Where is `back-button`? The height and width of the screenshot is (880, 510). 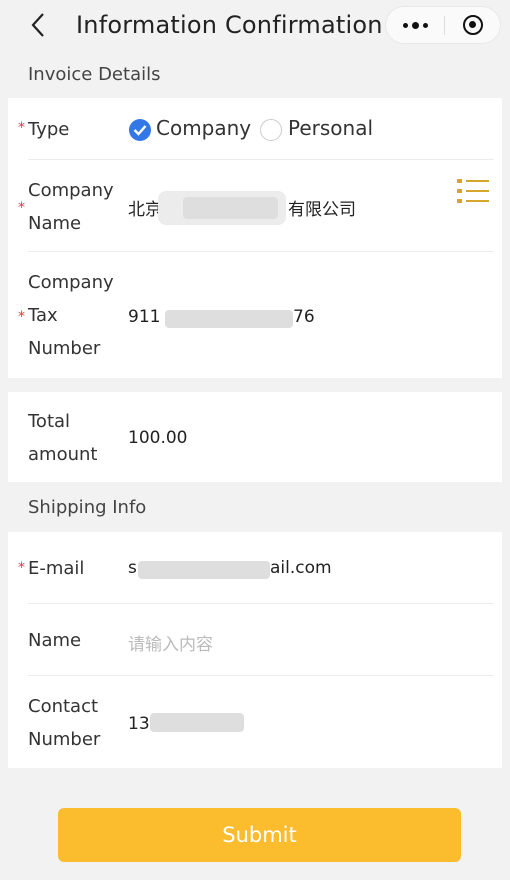 back-button is located at coordinates (38, 25).